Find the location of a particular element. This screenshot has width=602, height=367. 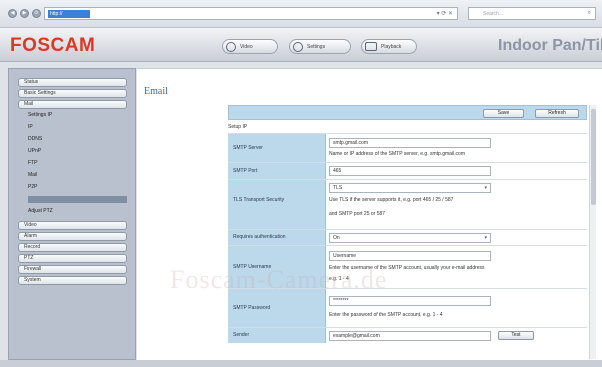

smtp-username-input: Username is located at coordinates (410, 256).